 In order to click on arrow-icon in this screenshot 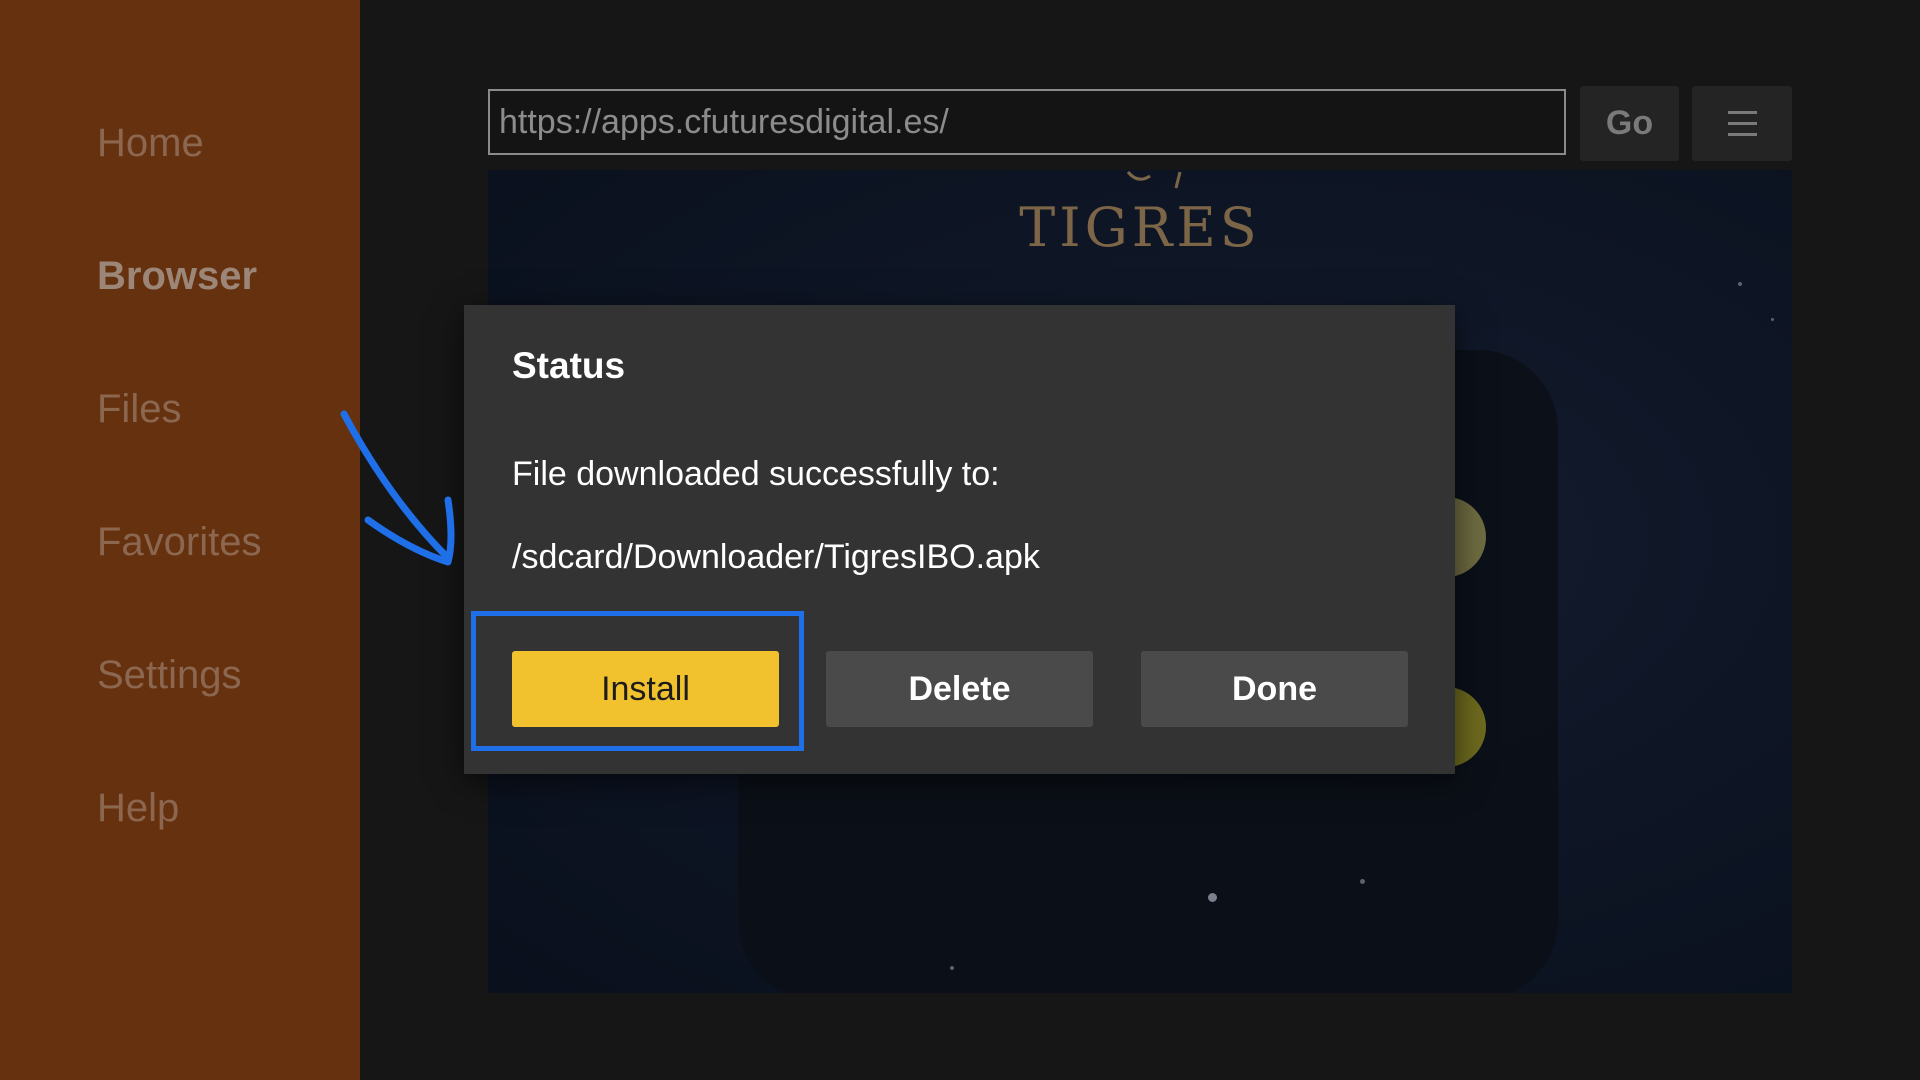, I will do `click(397, 488)`.